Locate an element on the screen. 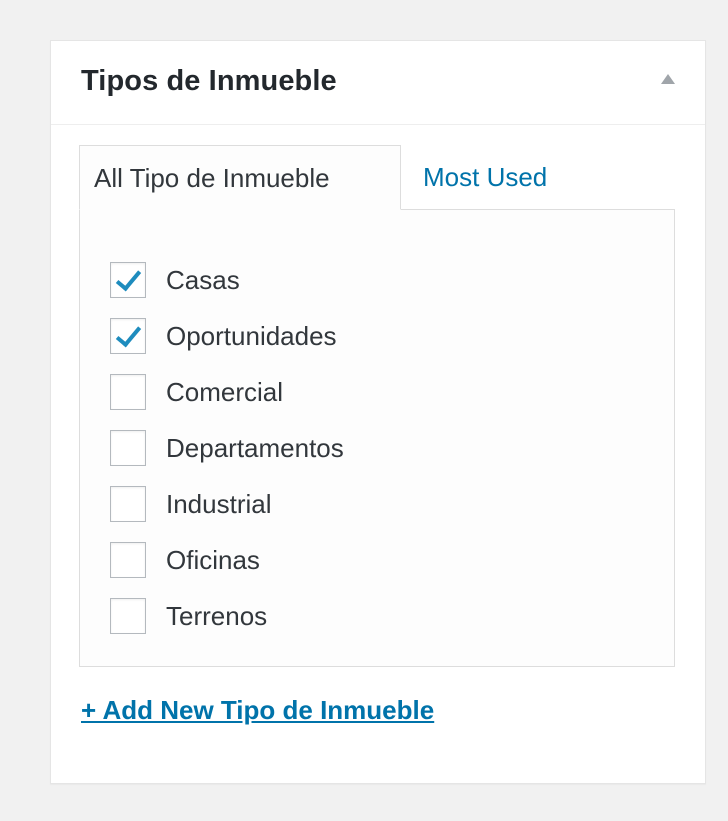  list-item: Oficinas is located at coordinates (227, 560).